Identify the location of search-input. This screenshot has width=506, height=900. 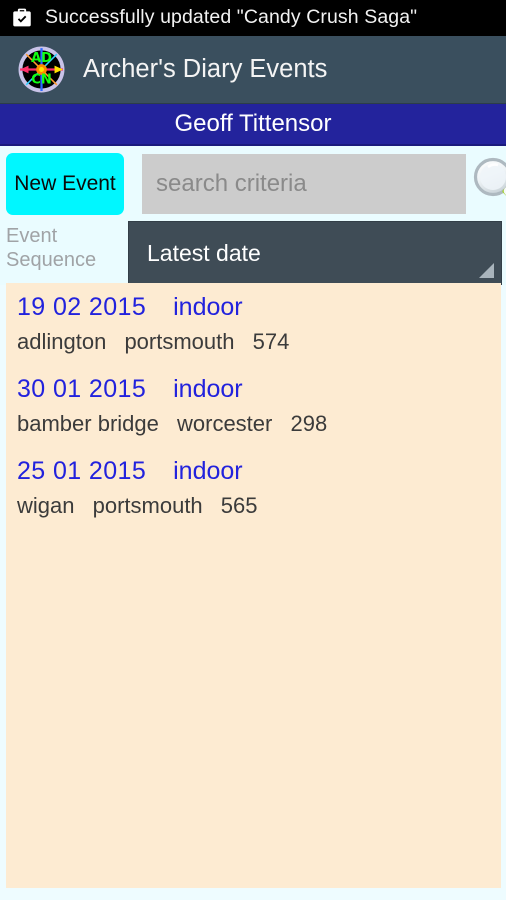
(304, 183).